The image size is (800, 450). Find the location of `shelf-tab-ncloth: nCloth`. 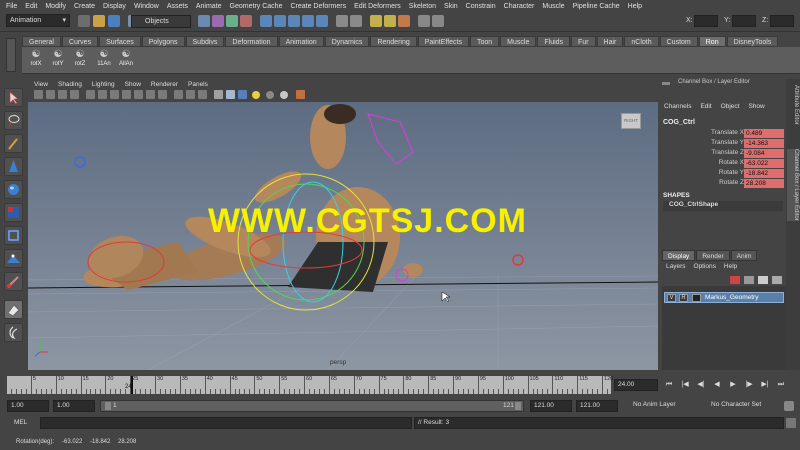

shelf-tab-ncloth: nCloth is located at coordinates (641, 41).